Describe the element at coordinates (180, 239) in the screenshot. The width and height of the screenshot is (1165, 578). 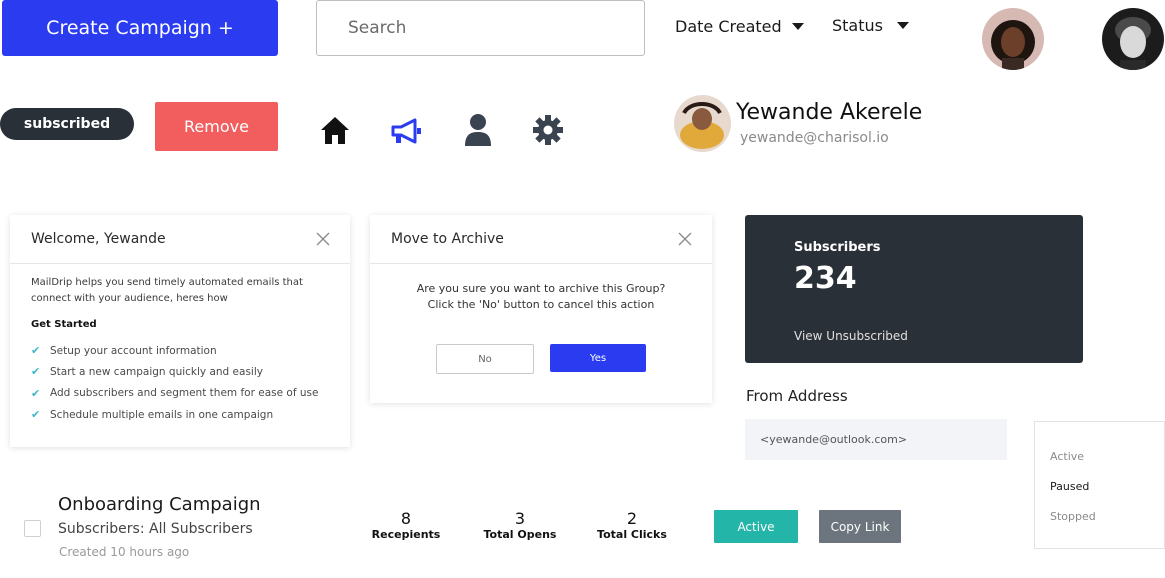
I see `welcome-card-title: Welcome, Yewande` at that location.